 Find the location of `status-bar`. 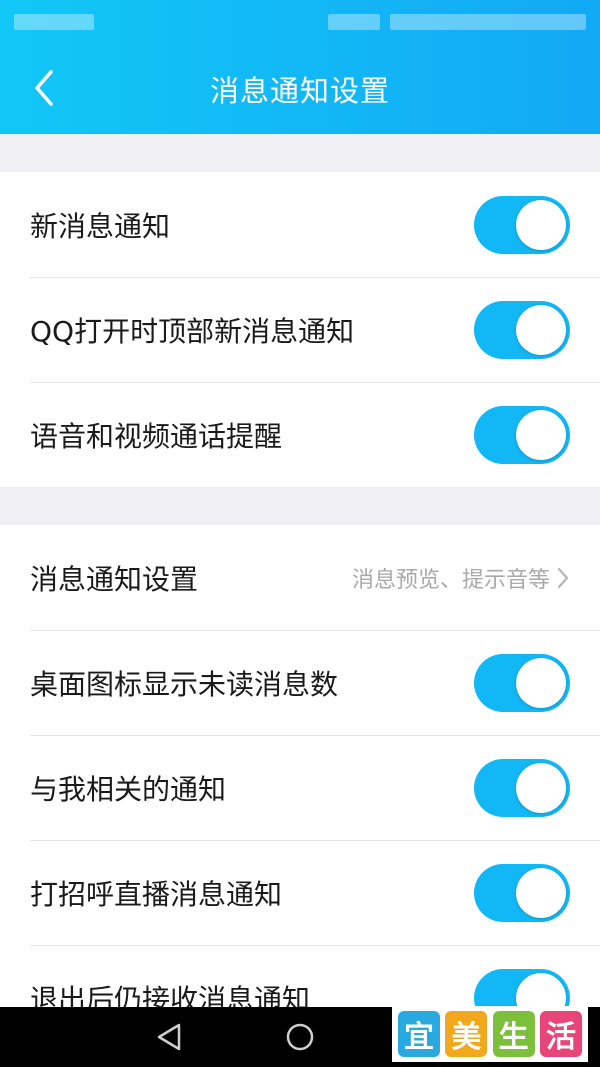

status-bar is located at coordinates (300, 22).